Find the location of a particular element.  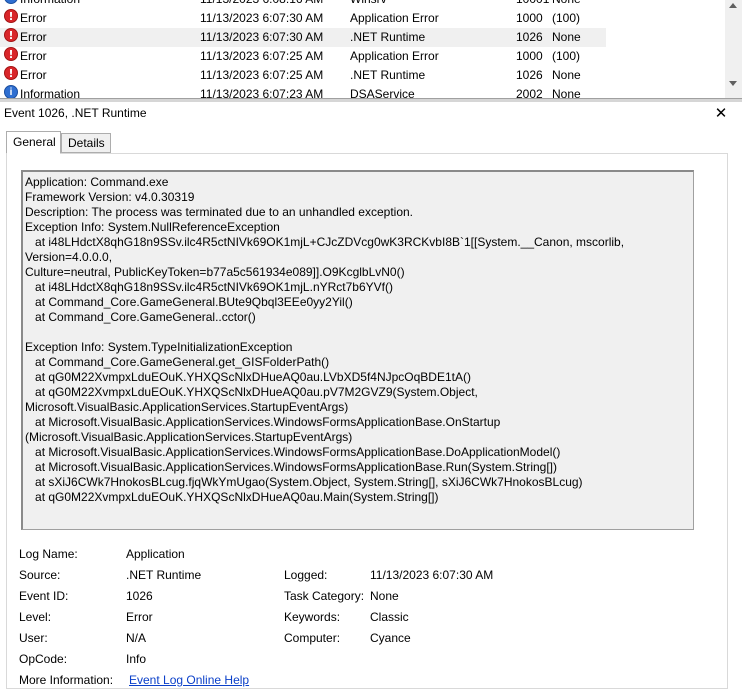

log-name-label: Log Name: is located at coordinates (48, 554).